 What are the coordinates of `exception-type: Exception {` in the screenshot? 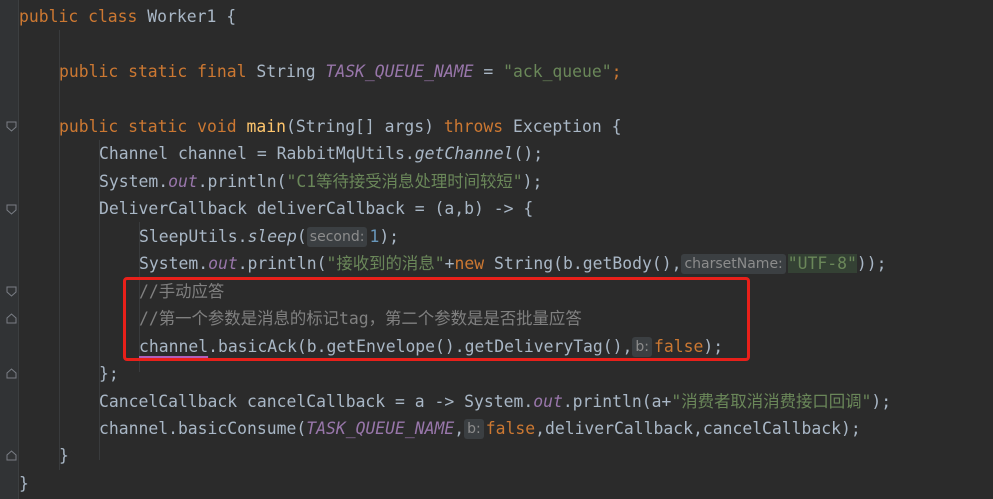 It's located at (567, 126).